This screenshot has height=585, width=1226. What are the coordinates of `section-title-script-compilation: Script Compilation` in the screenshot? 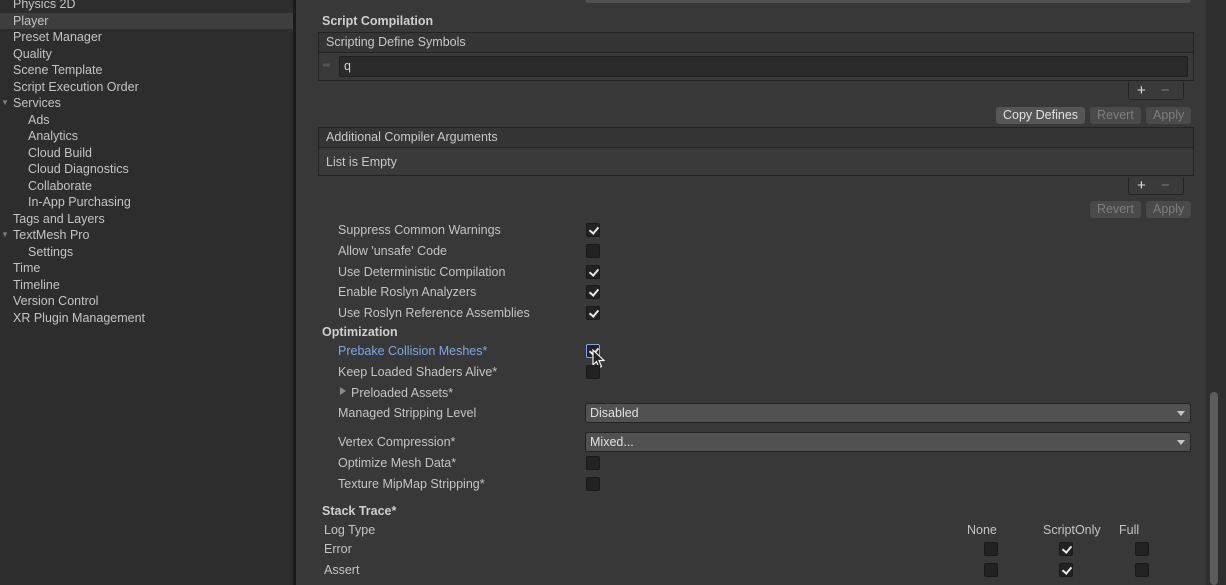 It's located at (378, 21).